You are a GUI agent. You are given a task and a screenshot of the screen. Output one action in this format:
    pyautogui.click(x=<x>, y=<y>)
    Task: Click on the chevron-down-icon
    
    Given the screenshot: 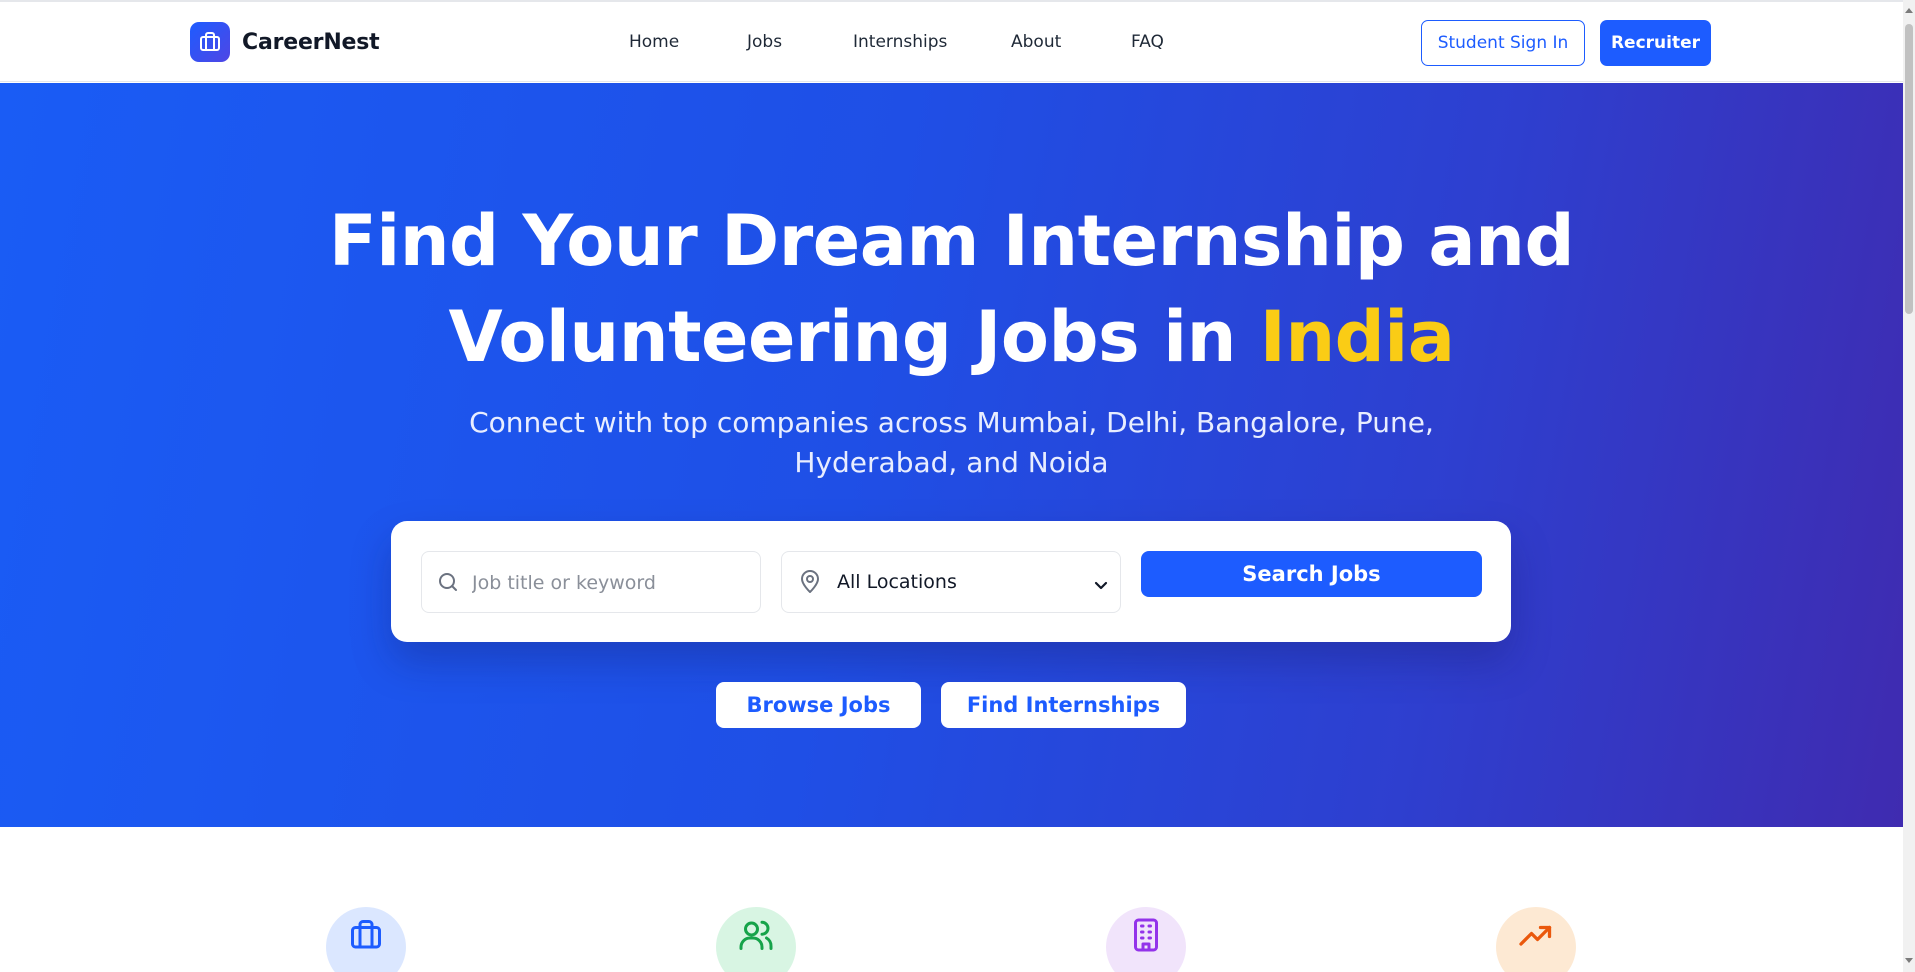 What is the action you would take?
    pyautogui.click(x=1101, y=585)
    